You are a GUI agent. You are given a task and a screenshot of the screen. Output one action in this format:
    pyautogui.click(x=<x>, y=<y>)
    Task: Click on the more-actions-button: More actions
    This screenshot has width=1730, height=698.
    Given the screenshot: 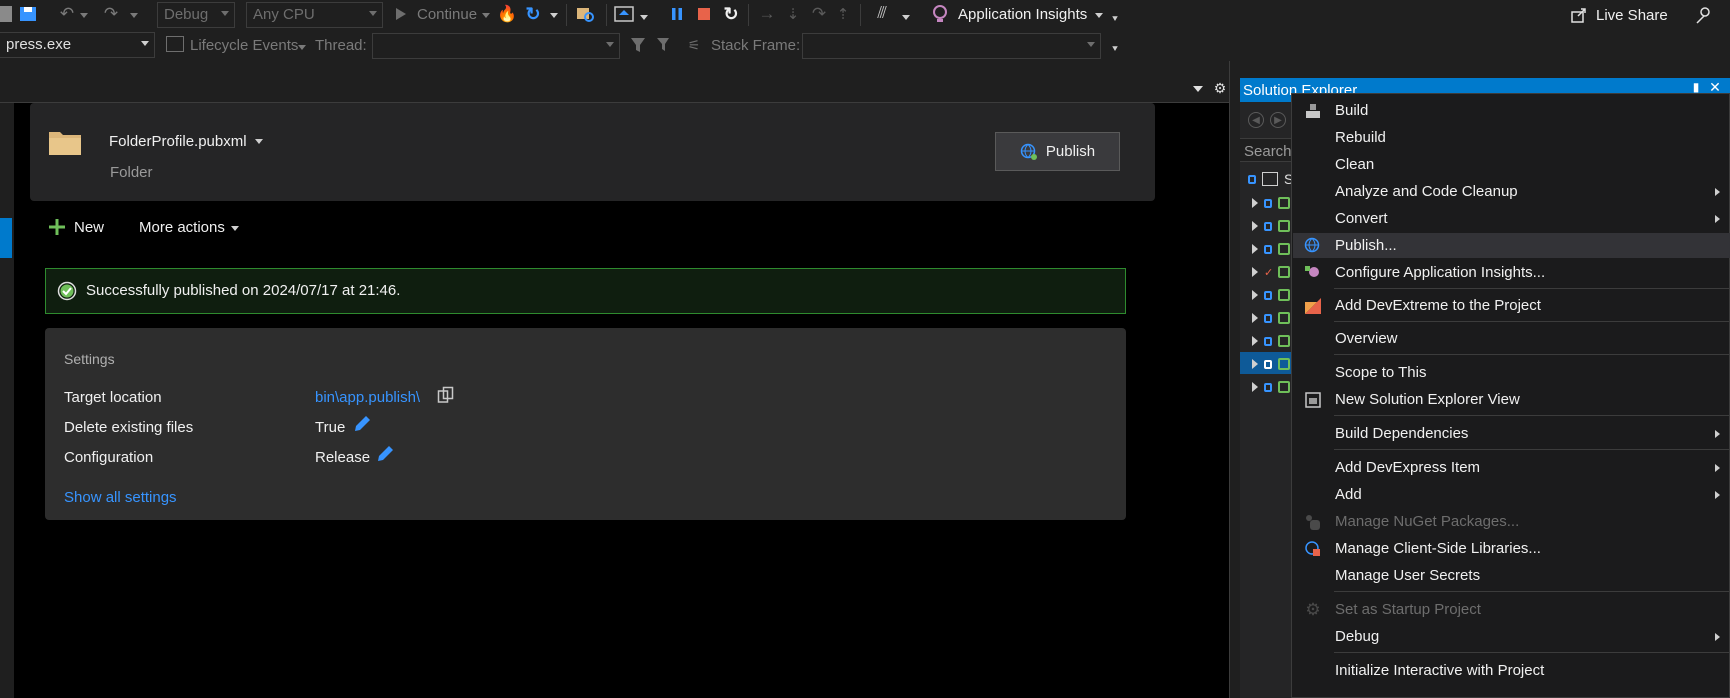 What is the action you would take?
    pyautogui.click(x=189, y=227)
    